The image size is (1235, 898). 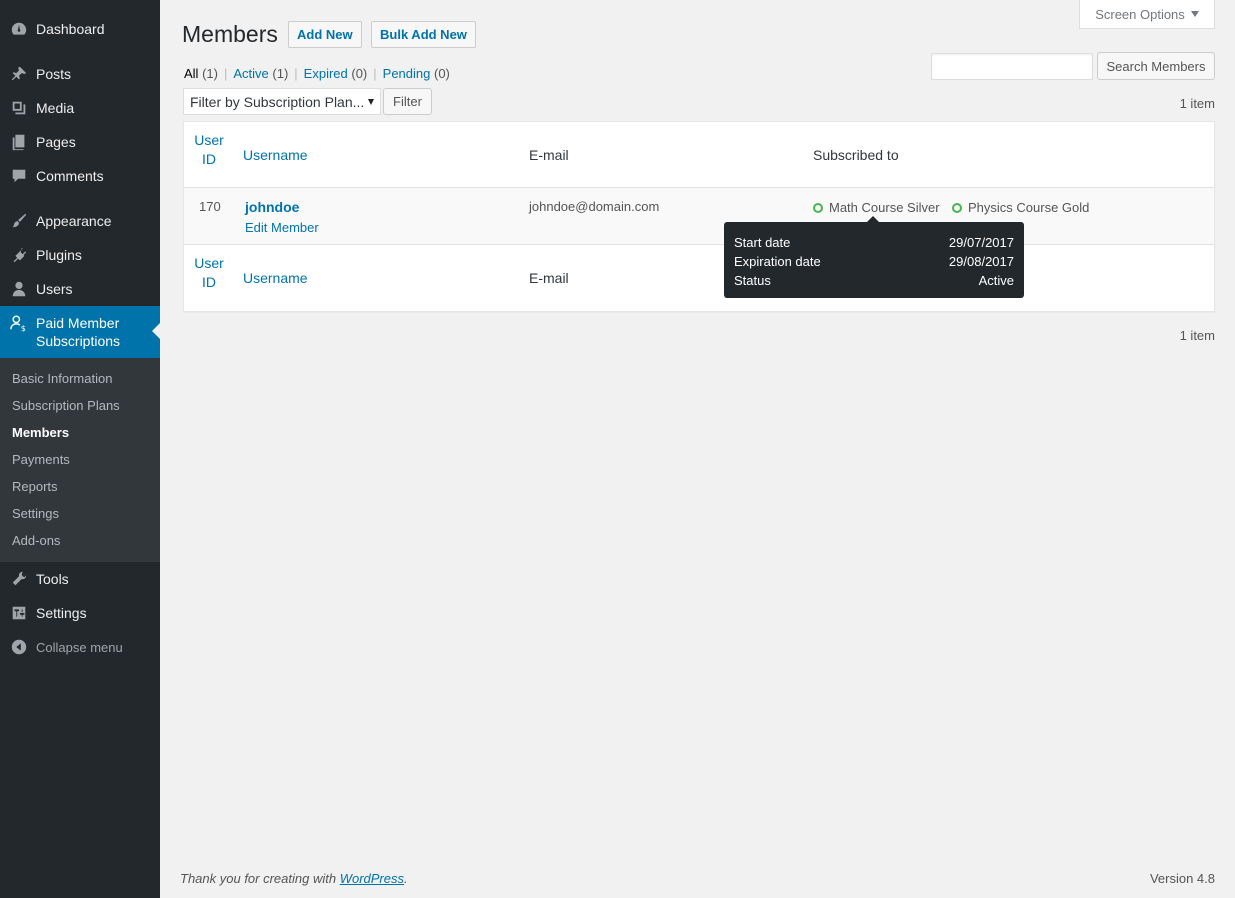 I want to click on add-new-button: Add New, so click(x=325, y=34).